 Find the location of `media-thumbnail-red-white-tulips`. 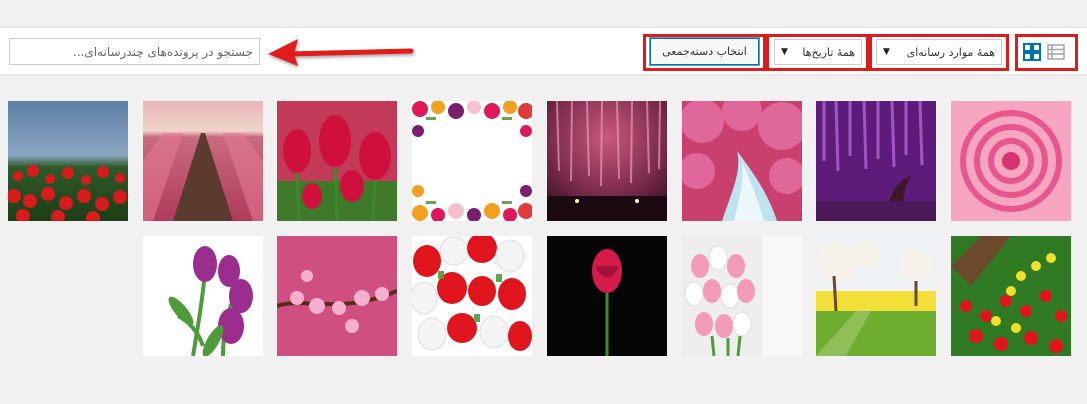

media-thumbnail-red-white-tulips is located at coordinates (472, 296).